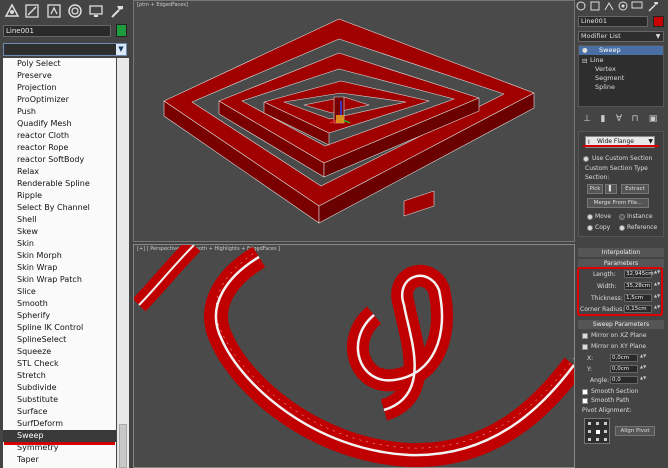  I want to click on lightbulb-icon: ●, so click(585, 50).